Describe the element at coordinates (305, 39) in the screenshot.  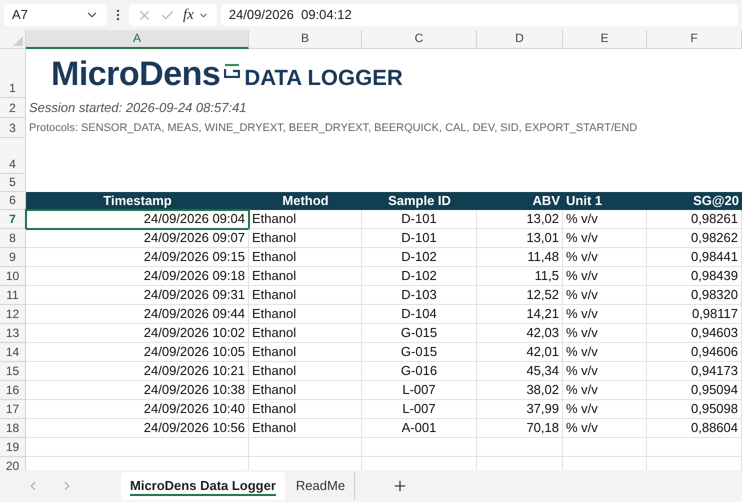
I see `column-header: B` at that location.